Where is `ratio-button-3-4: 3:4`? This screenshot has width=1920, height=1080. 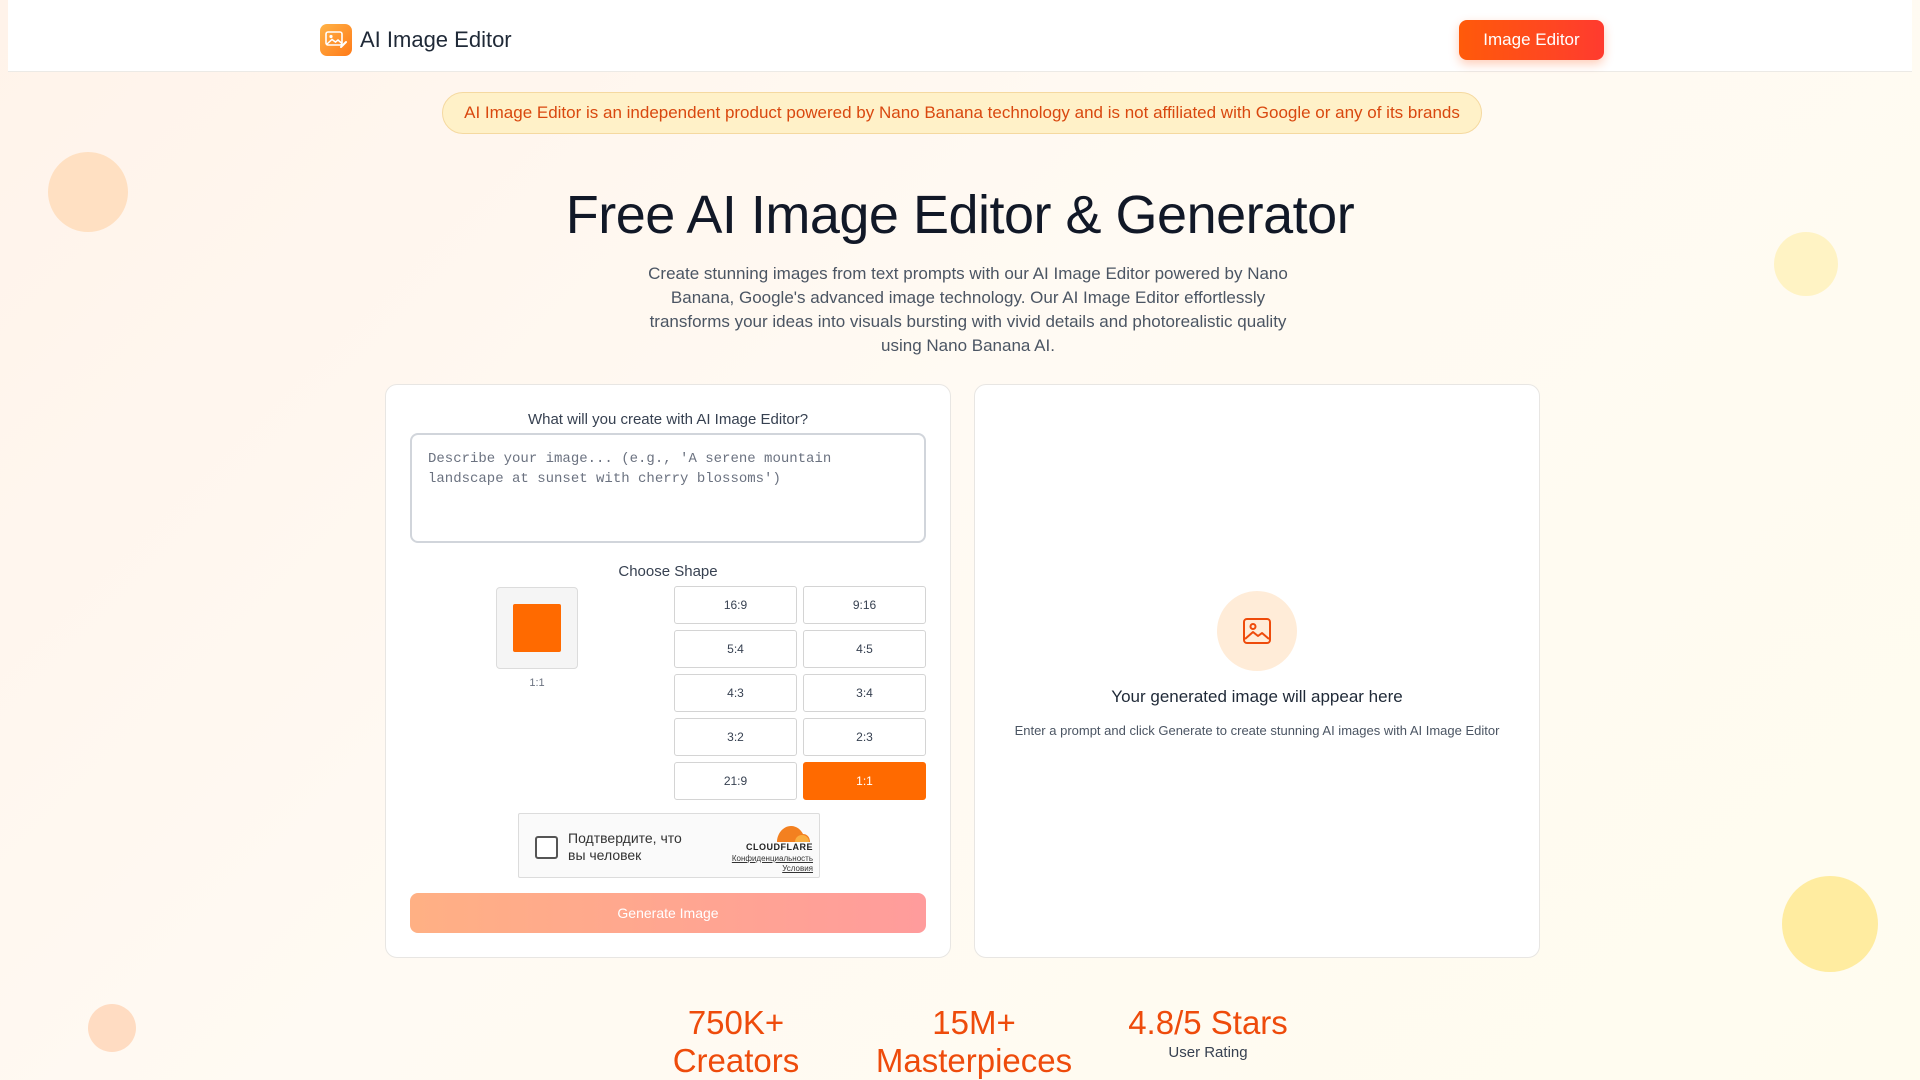 ratio-button-3-4: 3:4 is located at coordinates (864, 693).